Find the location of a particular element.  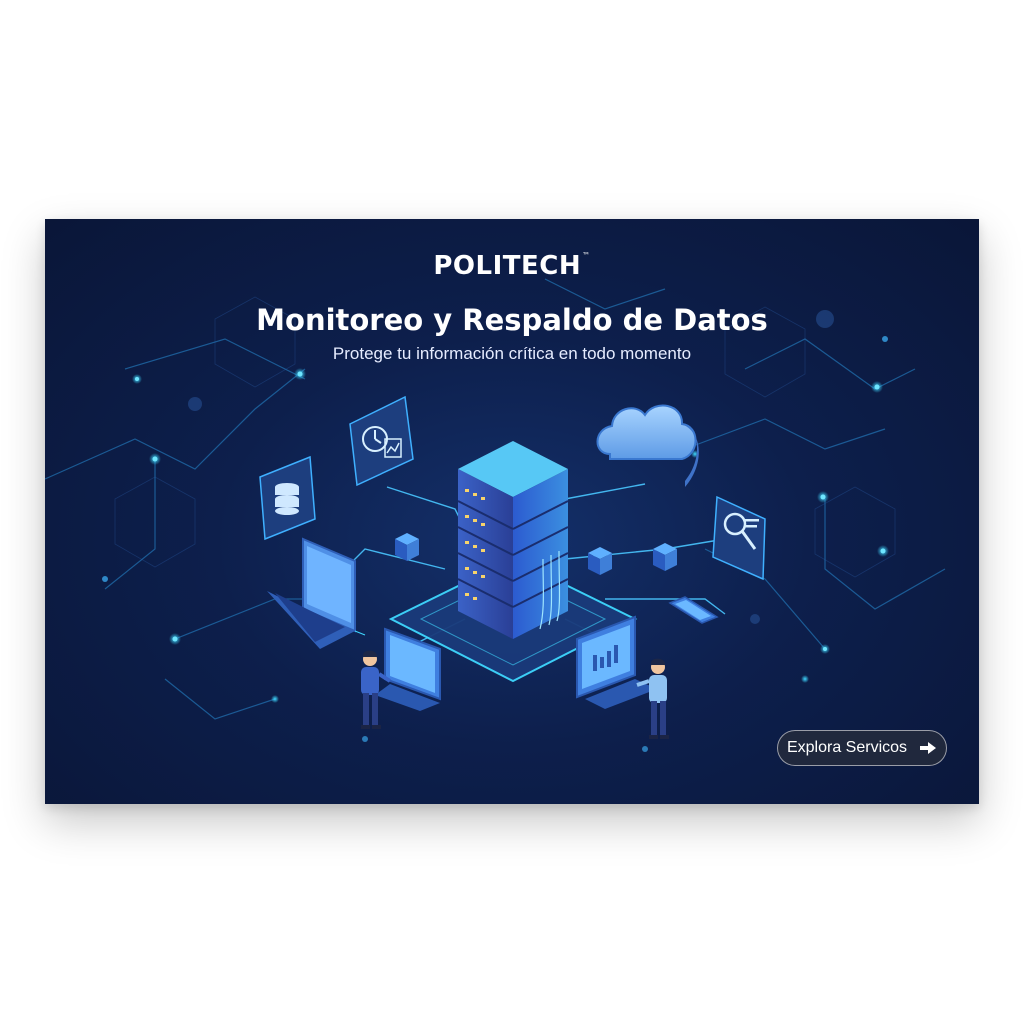

explore-services-label: Explora Servicos is located at coordinates (847, 747).